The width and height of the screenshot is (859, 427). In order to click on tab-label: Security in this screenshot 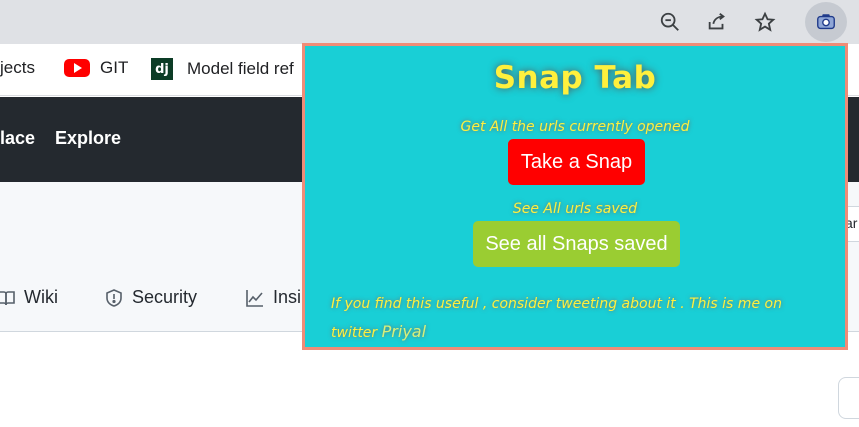, I will do `click(165, 297)`.